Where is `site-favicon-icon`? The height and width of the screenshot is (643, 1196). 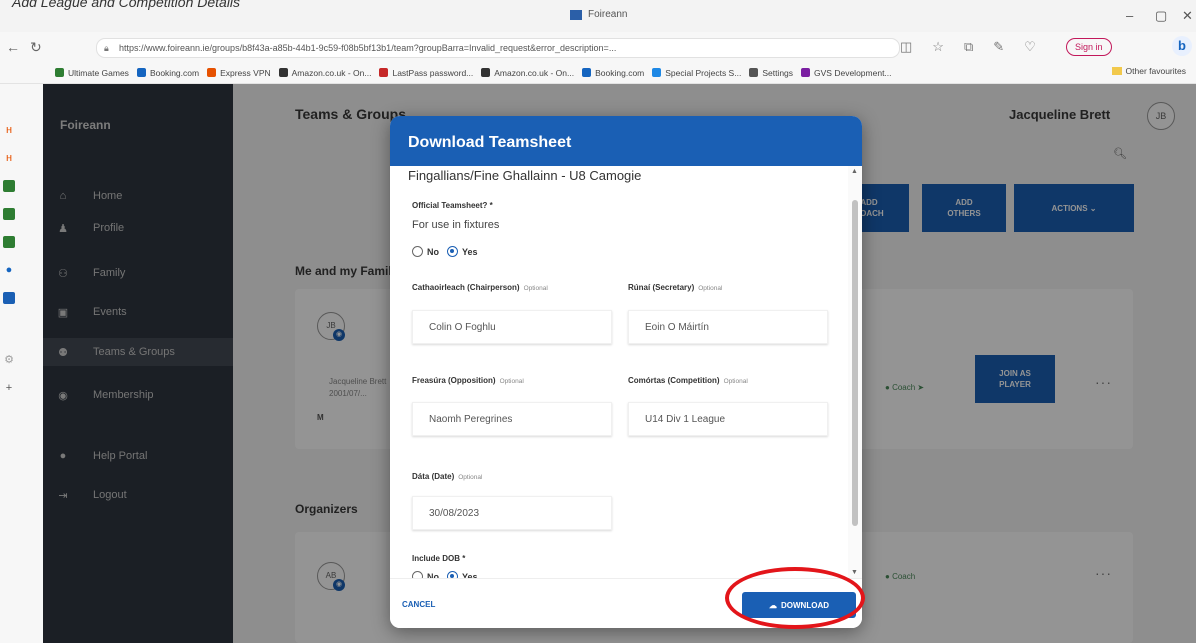
site-favicon-icon is located at coordinates (576, 14).